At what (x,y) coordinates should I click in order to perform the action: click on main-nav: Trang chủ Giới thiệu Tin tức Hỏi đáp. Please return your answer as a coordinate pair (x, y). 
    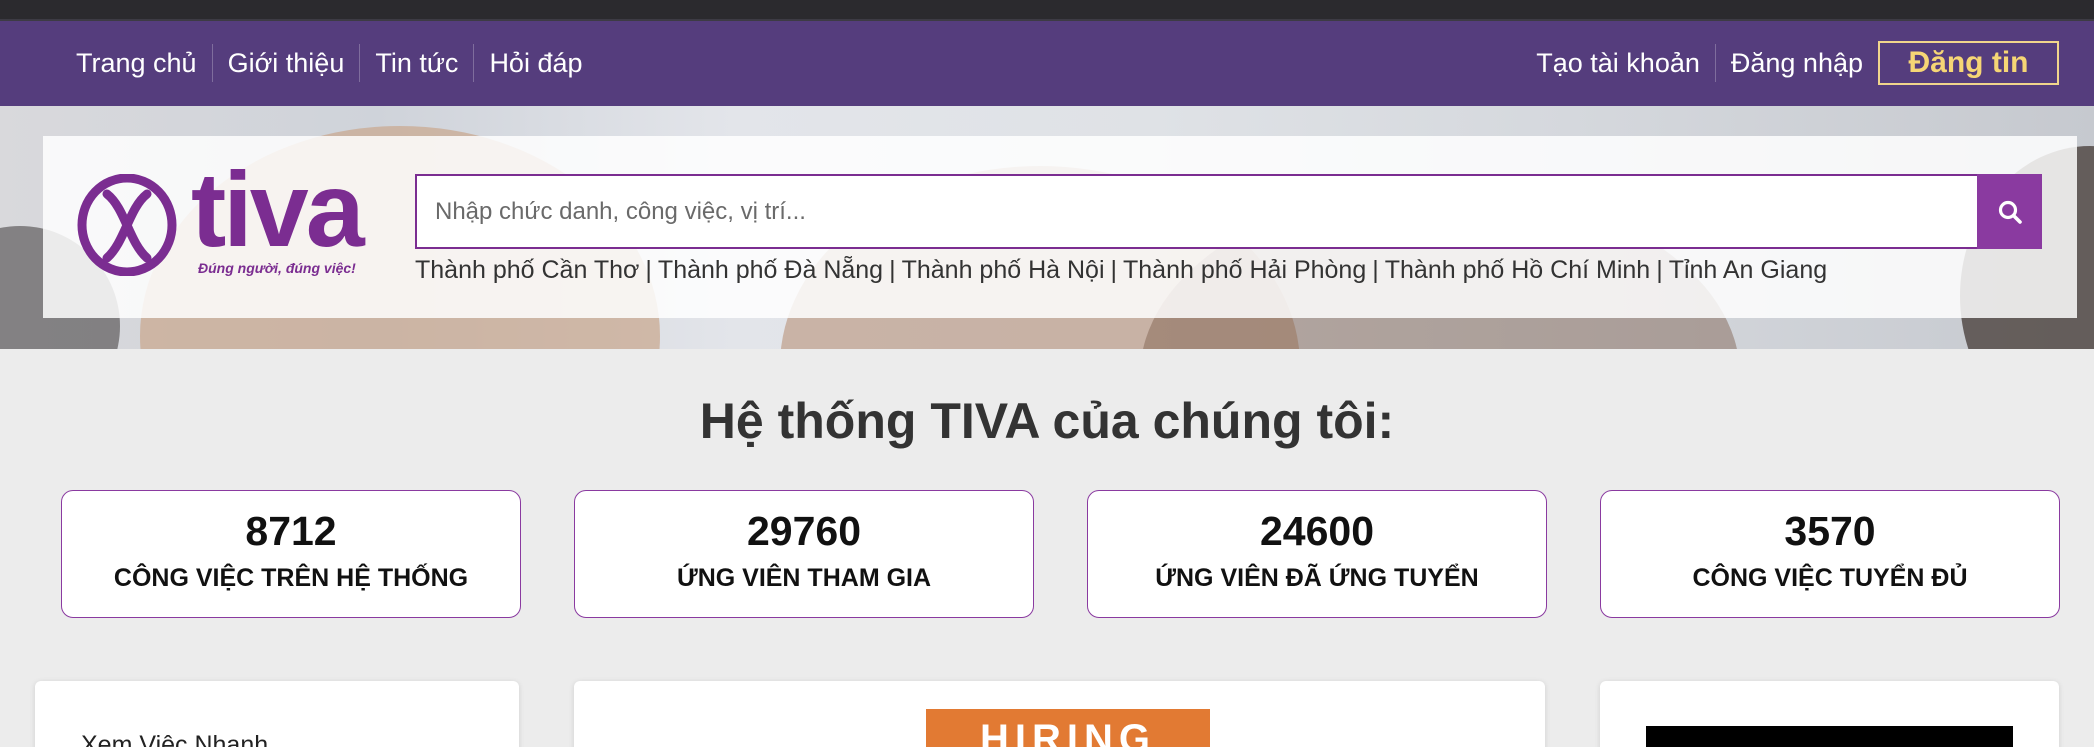
    Looking at the image, I should click on (329, 63).